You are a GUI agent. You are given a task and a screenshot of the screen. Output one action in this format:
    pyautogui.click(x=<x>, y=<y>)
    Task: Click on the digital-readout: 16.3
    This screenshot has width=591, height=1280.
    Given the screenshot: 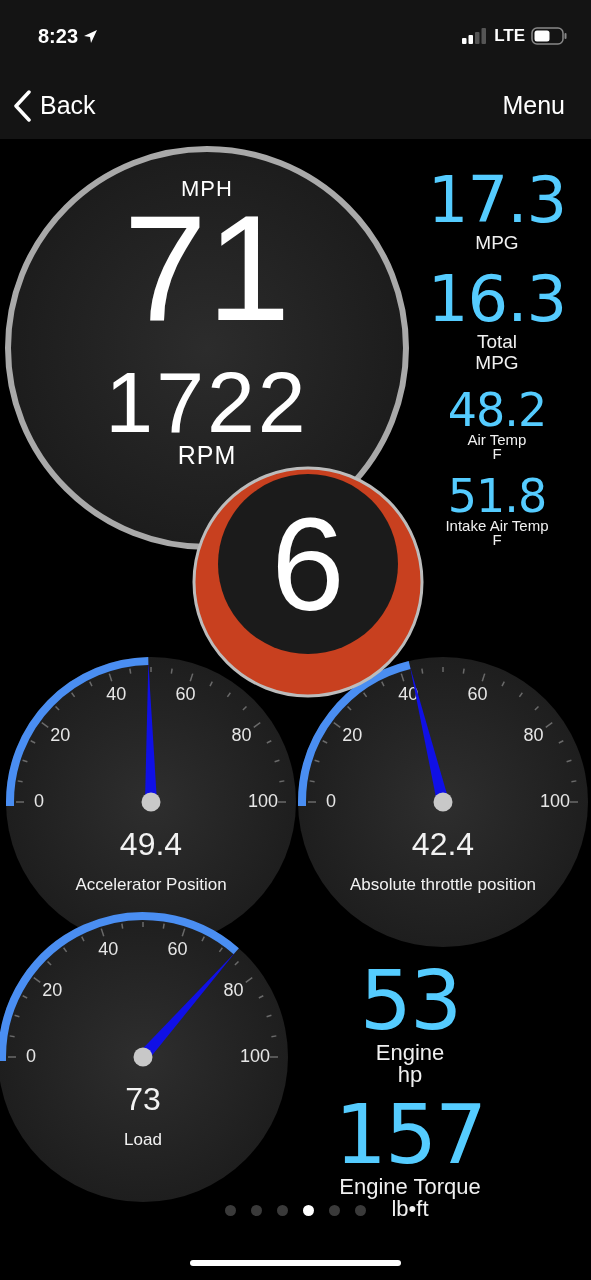 What is the action you would take?
    pyautogui.click(x=497, y=299)
    